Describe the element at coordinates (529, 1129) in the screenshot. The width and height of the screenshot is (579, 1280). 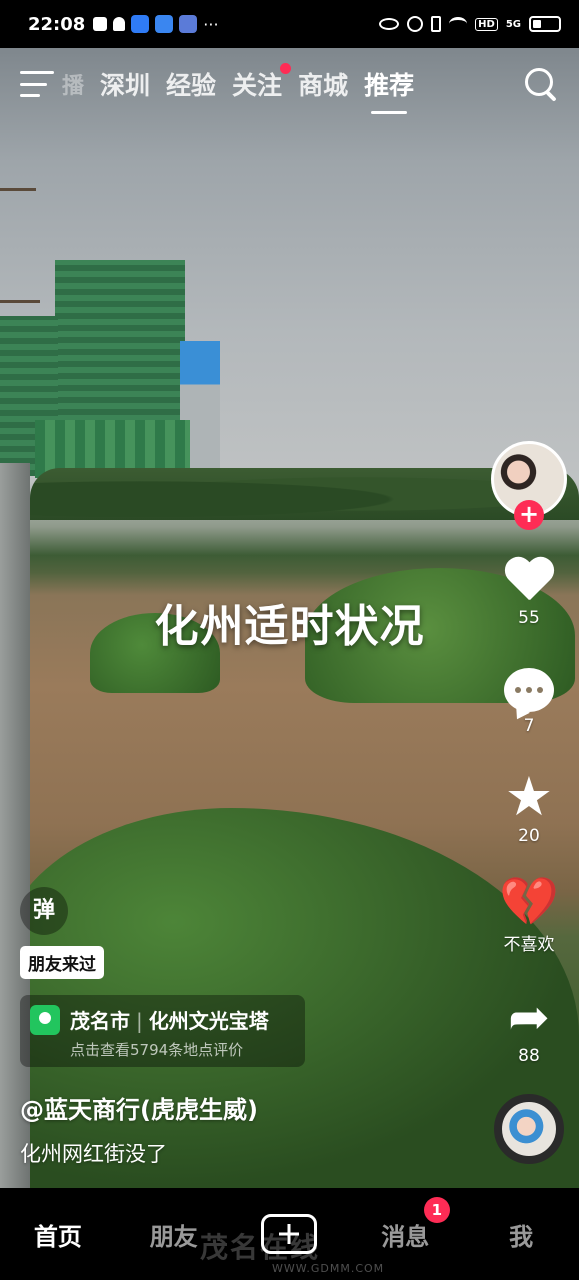
I see `music-disc` at that location.